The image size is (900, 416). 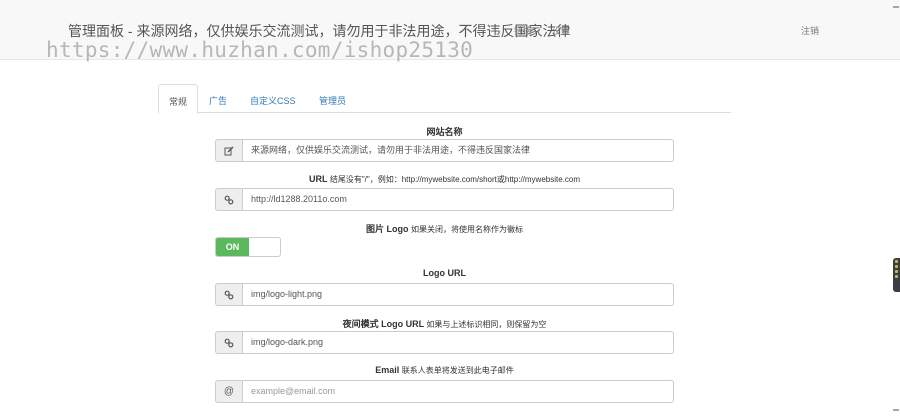 What do you see at coordinates (810, 30) in the screenshot?
I see `logout-link: 注销` at bounding box center [810, 30].